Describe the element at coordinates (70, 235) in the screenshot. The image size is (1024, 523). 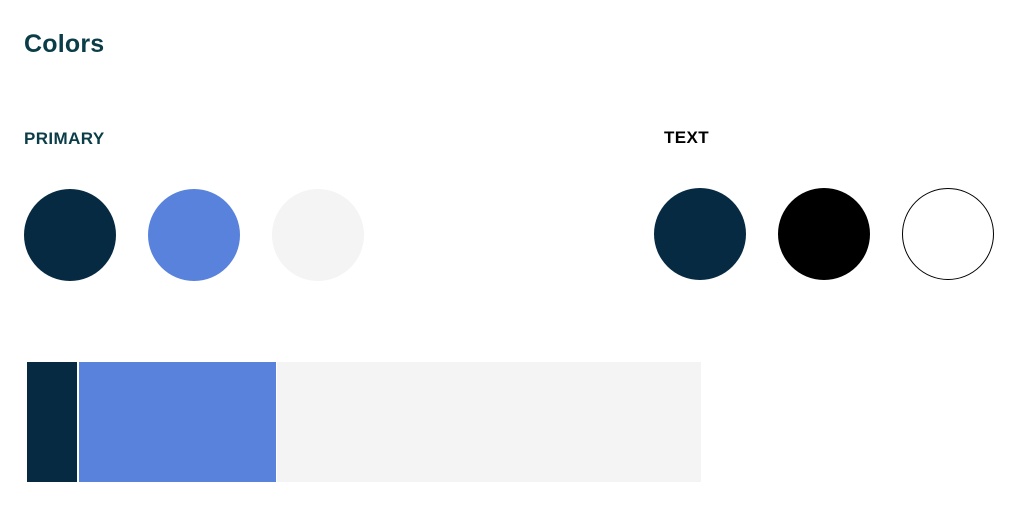
I see `primary-swatch-dark-navy` at that location.